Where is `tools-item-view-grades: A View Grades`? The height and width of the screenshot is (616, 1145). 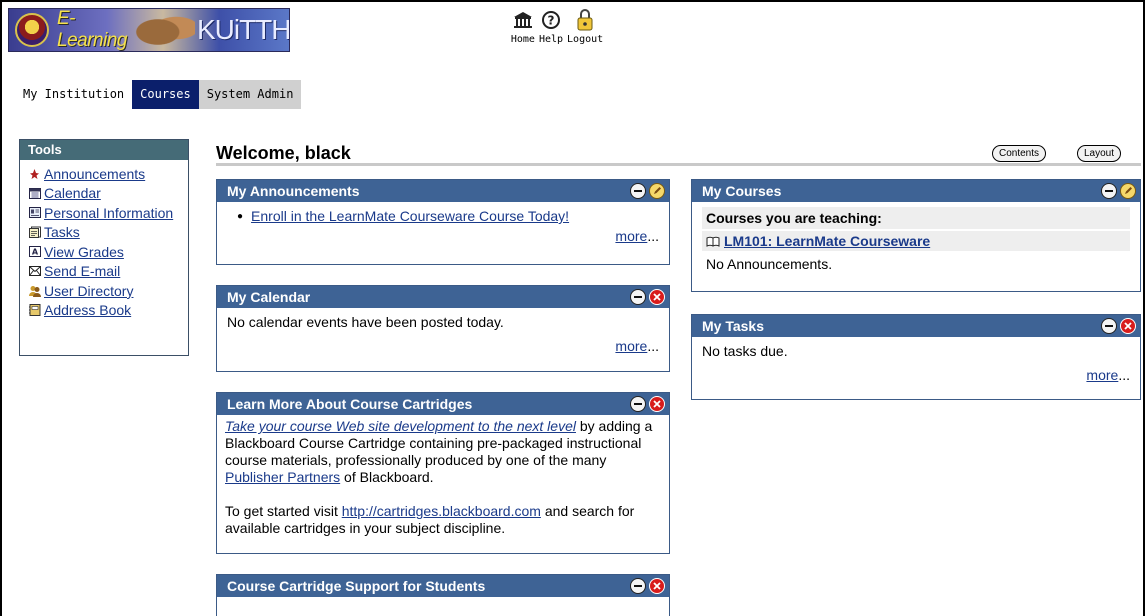 tools-item-view-grades: A View Grades is located at coordinates (108, 252).